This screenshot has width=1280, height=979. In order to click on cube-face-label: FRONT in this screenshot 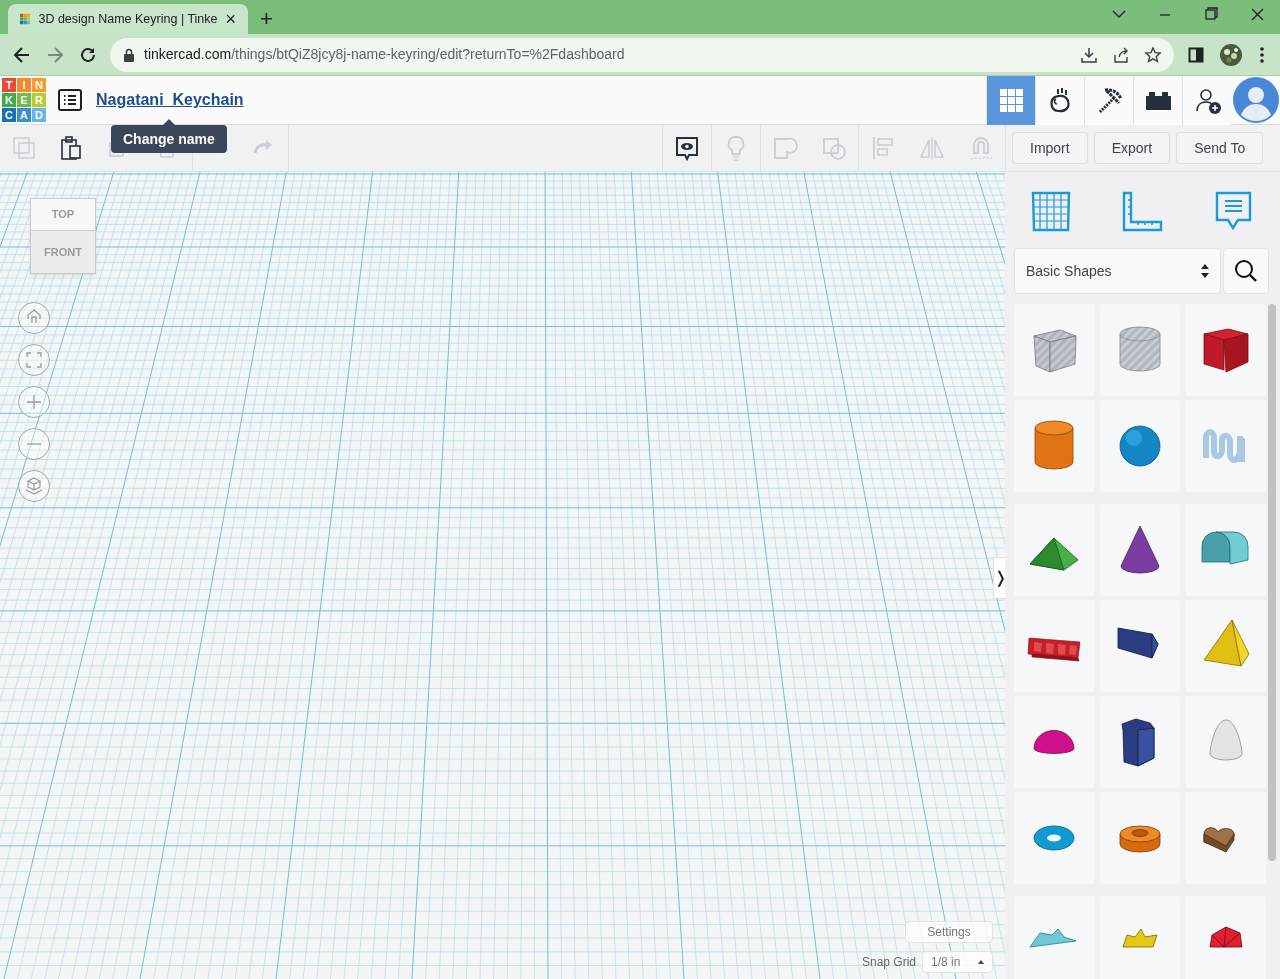, I will do `click(63, 252)`.